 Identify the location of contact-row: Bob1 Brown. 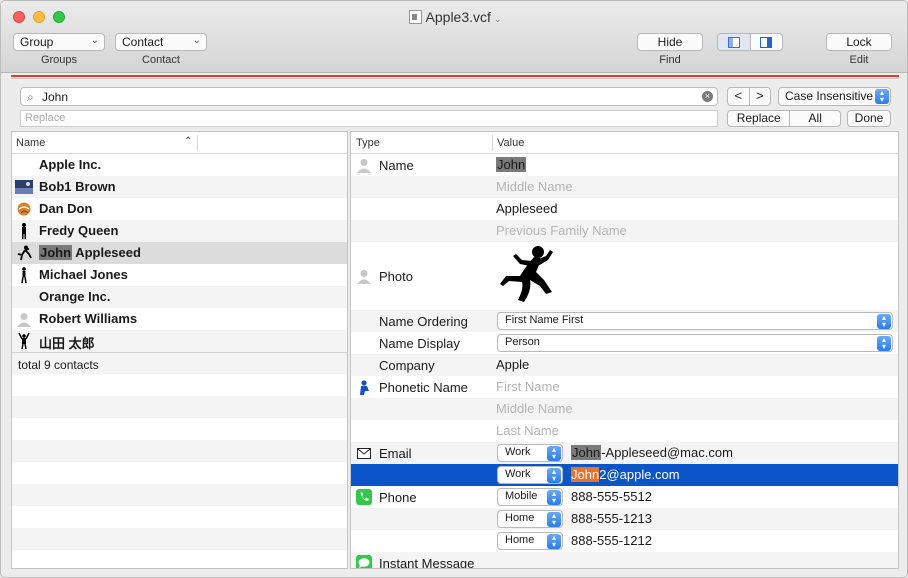
(179, 187).